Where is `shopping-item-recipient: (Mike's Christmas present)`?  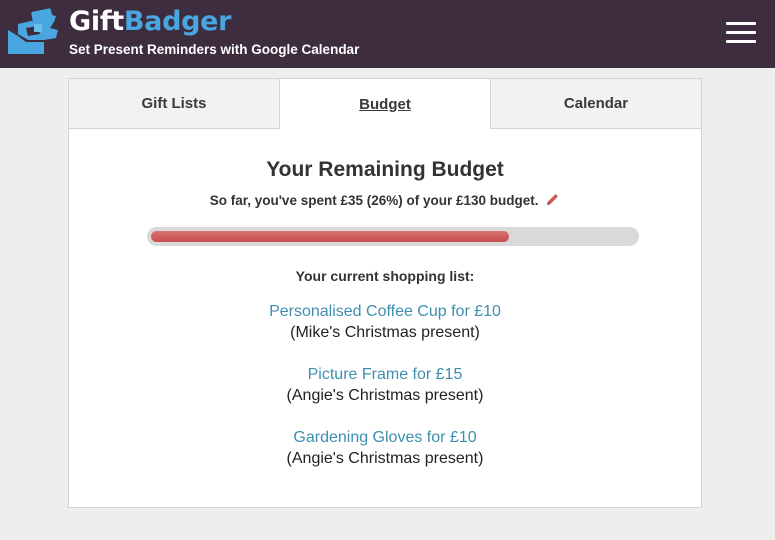 shopping-item-recipient: (Mike's Christmas present) is located at coordinates (385, 332).